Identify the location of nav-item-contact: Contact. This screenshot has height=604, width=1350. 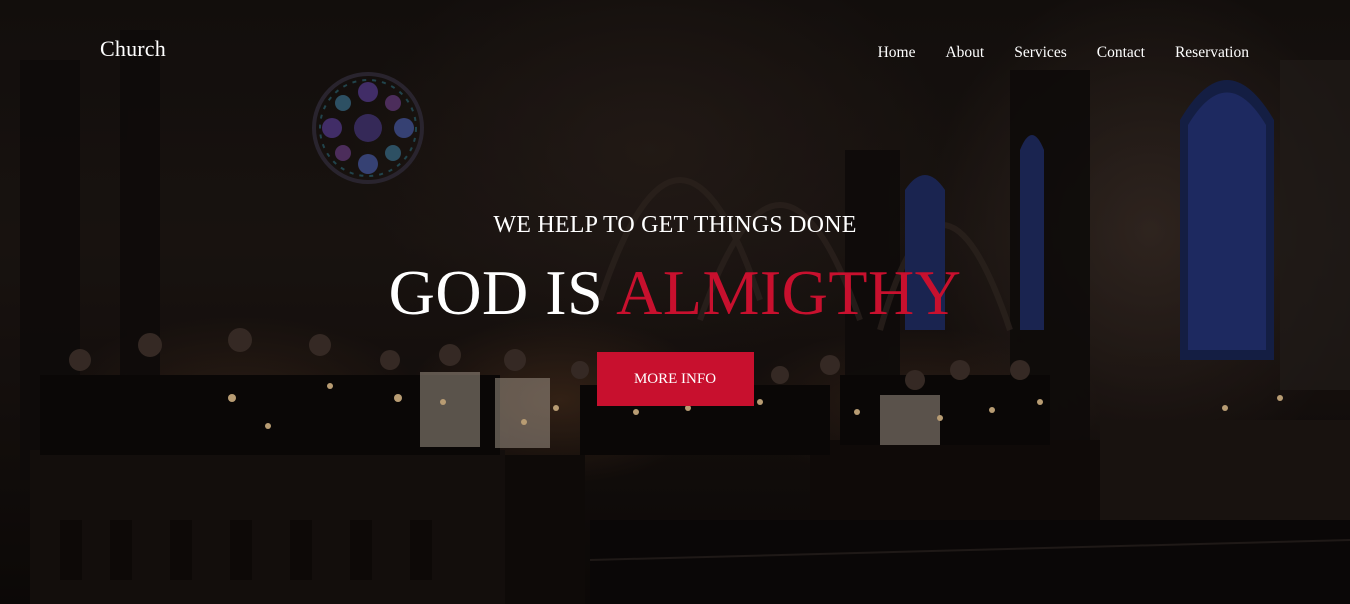
(1121, 53).